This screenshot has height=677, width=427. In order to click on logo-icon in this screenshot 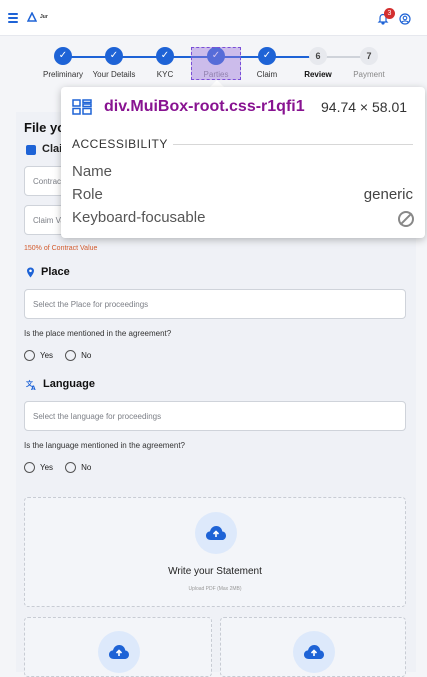, I will do `click(32, 17)`.